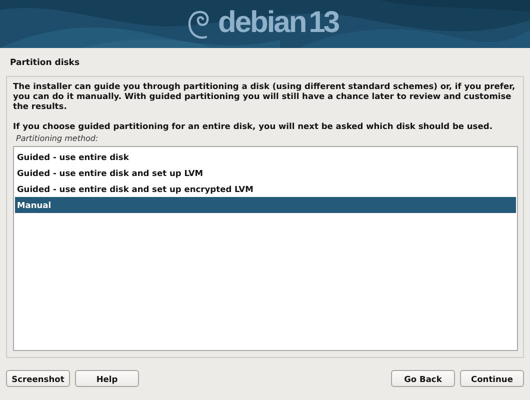 The height and width of the screenshot is (400, 530). I want to click on action-button: Screenshot, so click(38, 378).